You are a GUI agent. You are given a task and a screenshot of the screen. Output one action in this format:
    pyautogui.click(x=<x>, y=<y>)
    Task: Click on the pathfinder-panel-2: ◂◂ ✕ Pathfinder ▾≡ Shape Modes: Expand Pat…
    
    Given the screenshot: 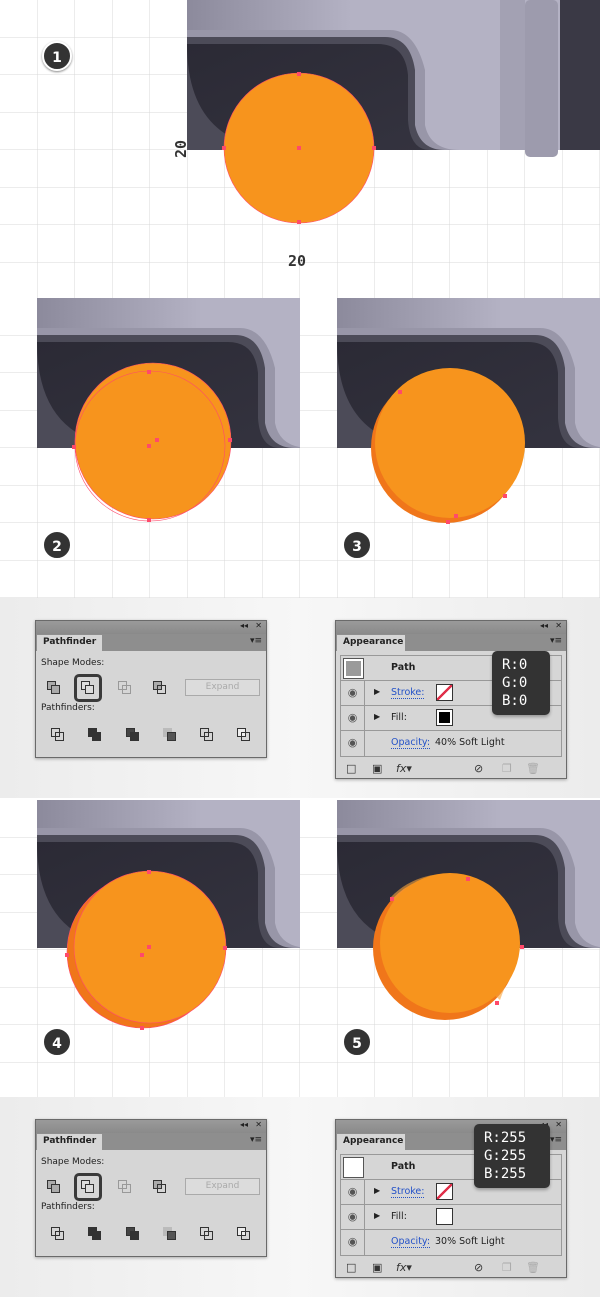 What is the action you would take?
    pyautogui.click(x=151, y=1188)
    